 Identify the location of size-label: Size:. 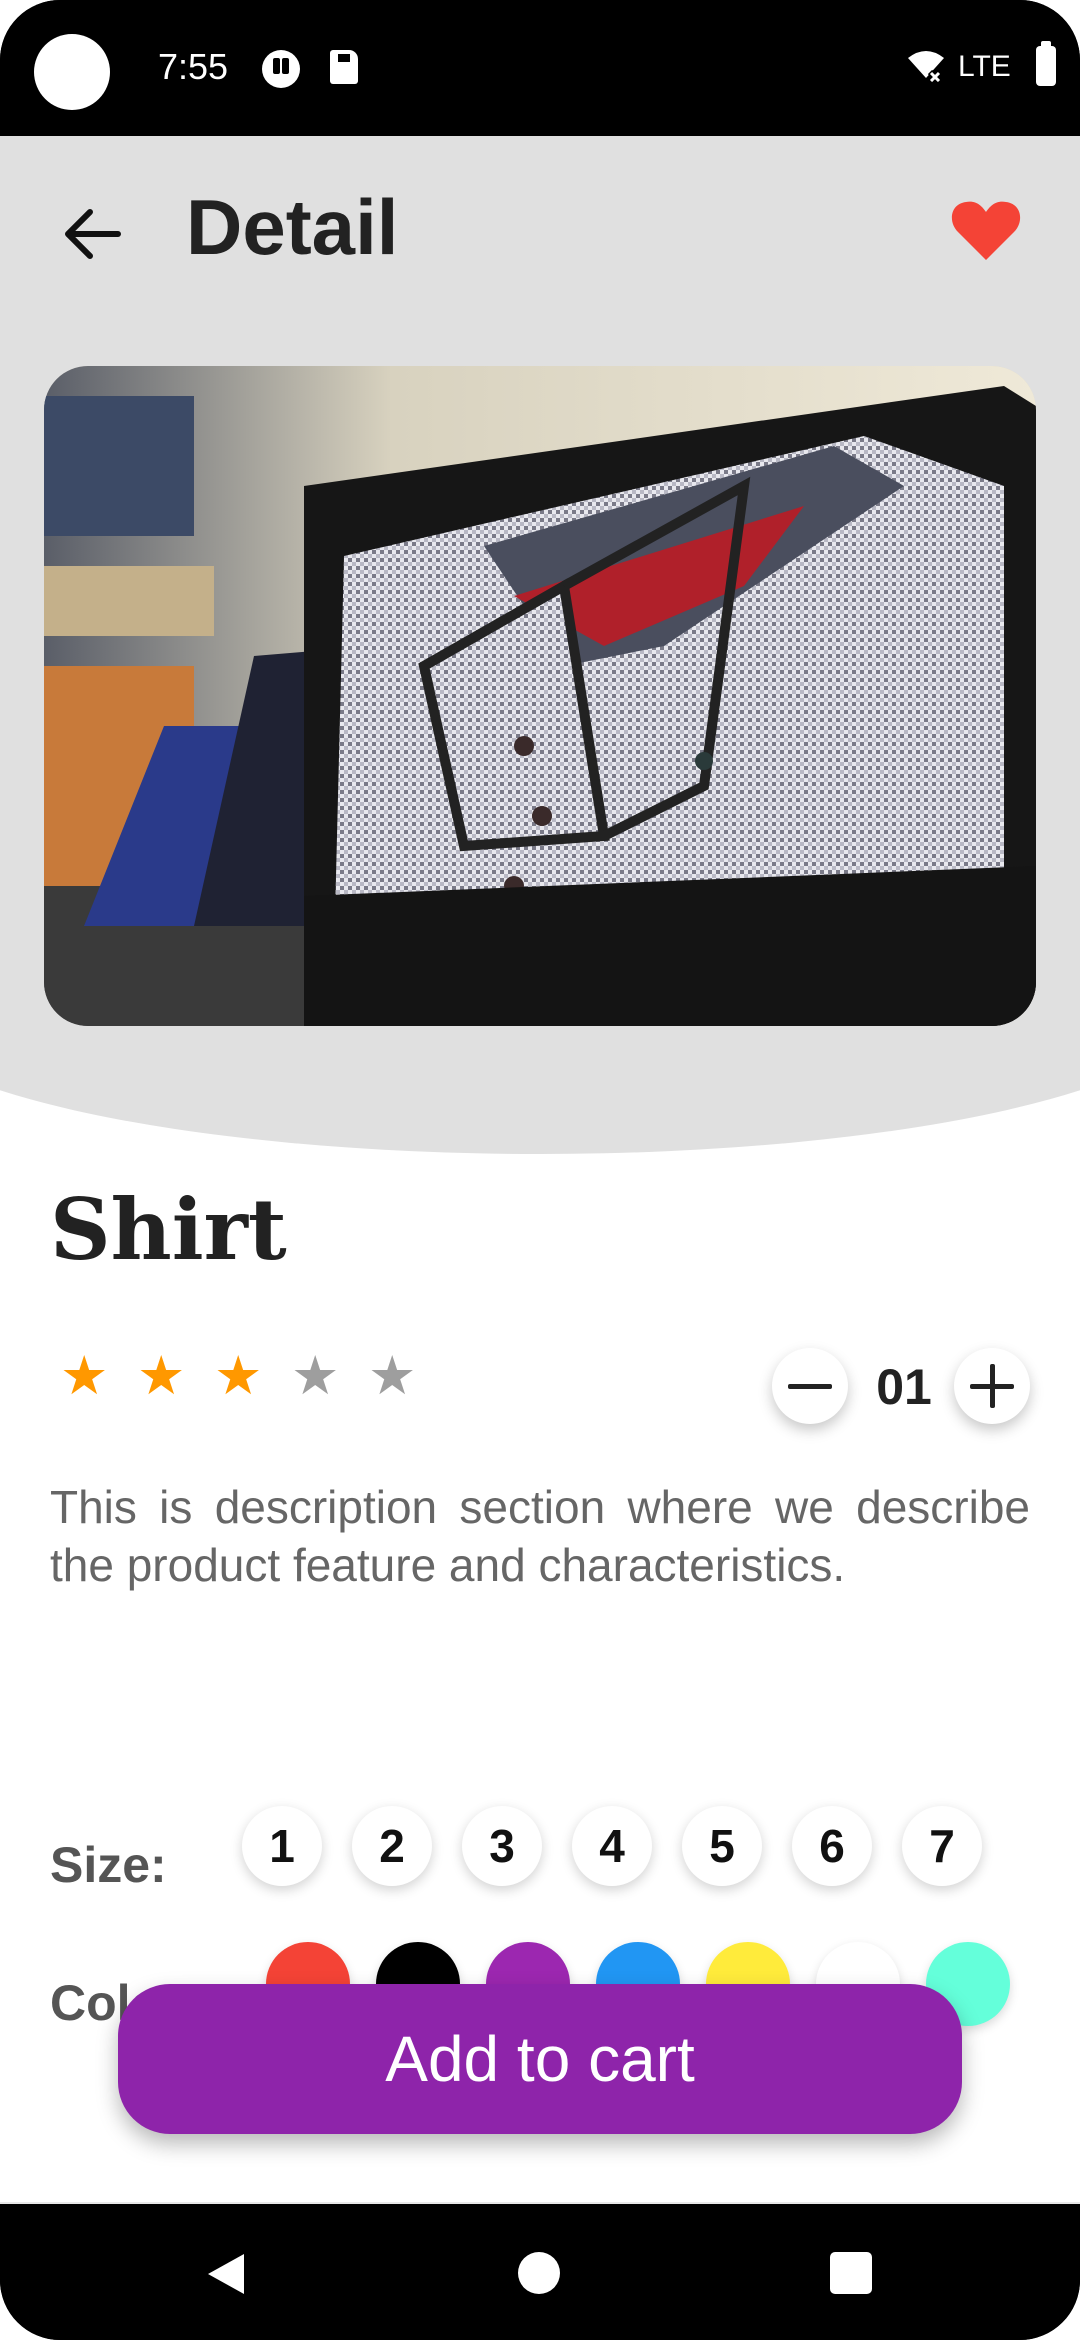
(108, 1865).